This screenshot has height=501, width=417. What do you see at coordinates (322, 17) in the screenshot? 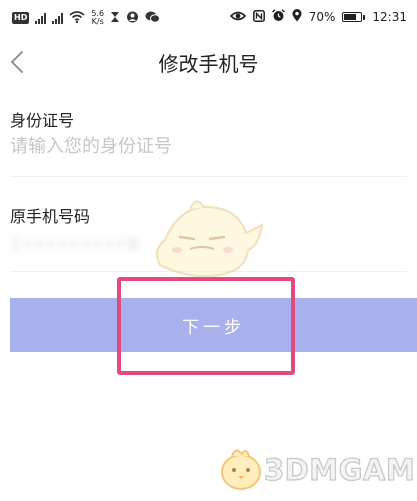
I see `battery-percent: 70%` at bounding box center [322, 17].